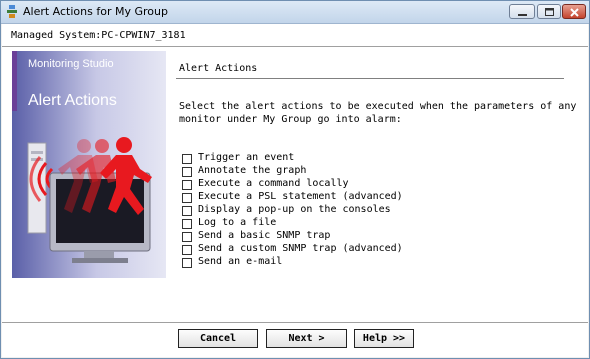  What do you see at coordinates (522, 11) in the screenshot?
I see `minimize-button` at bounding box center [522, 11].